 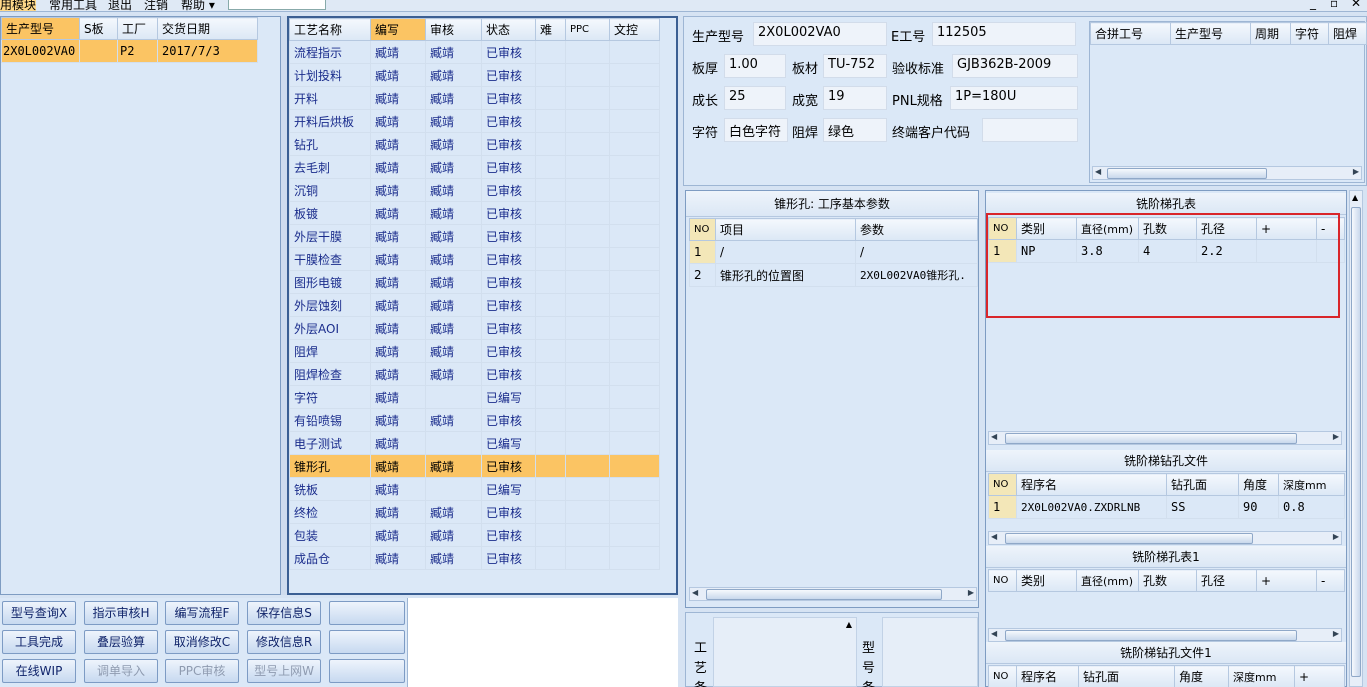 What do you see at coordinates (474, 535) in the screenshot?
I see `process-row: 包装 臧靖 臧靖 已审核` at bounding box center [474, 535].